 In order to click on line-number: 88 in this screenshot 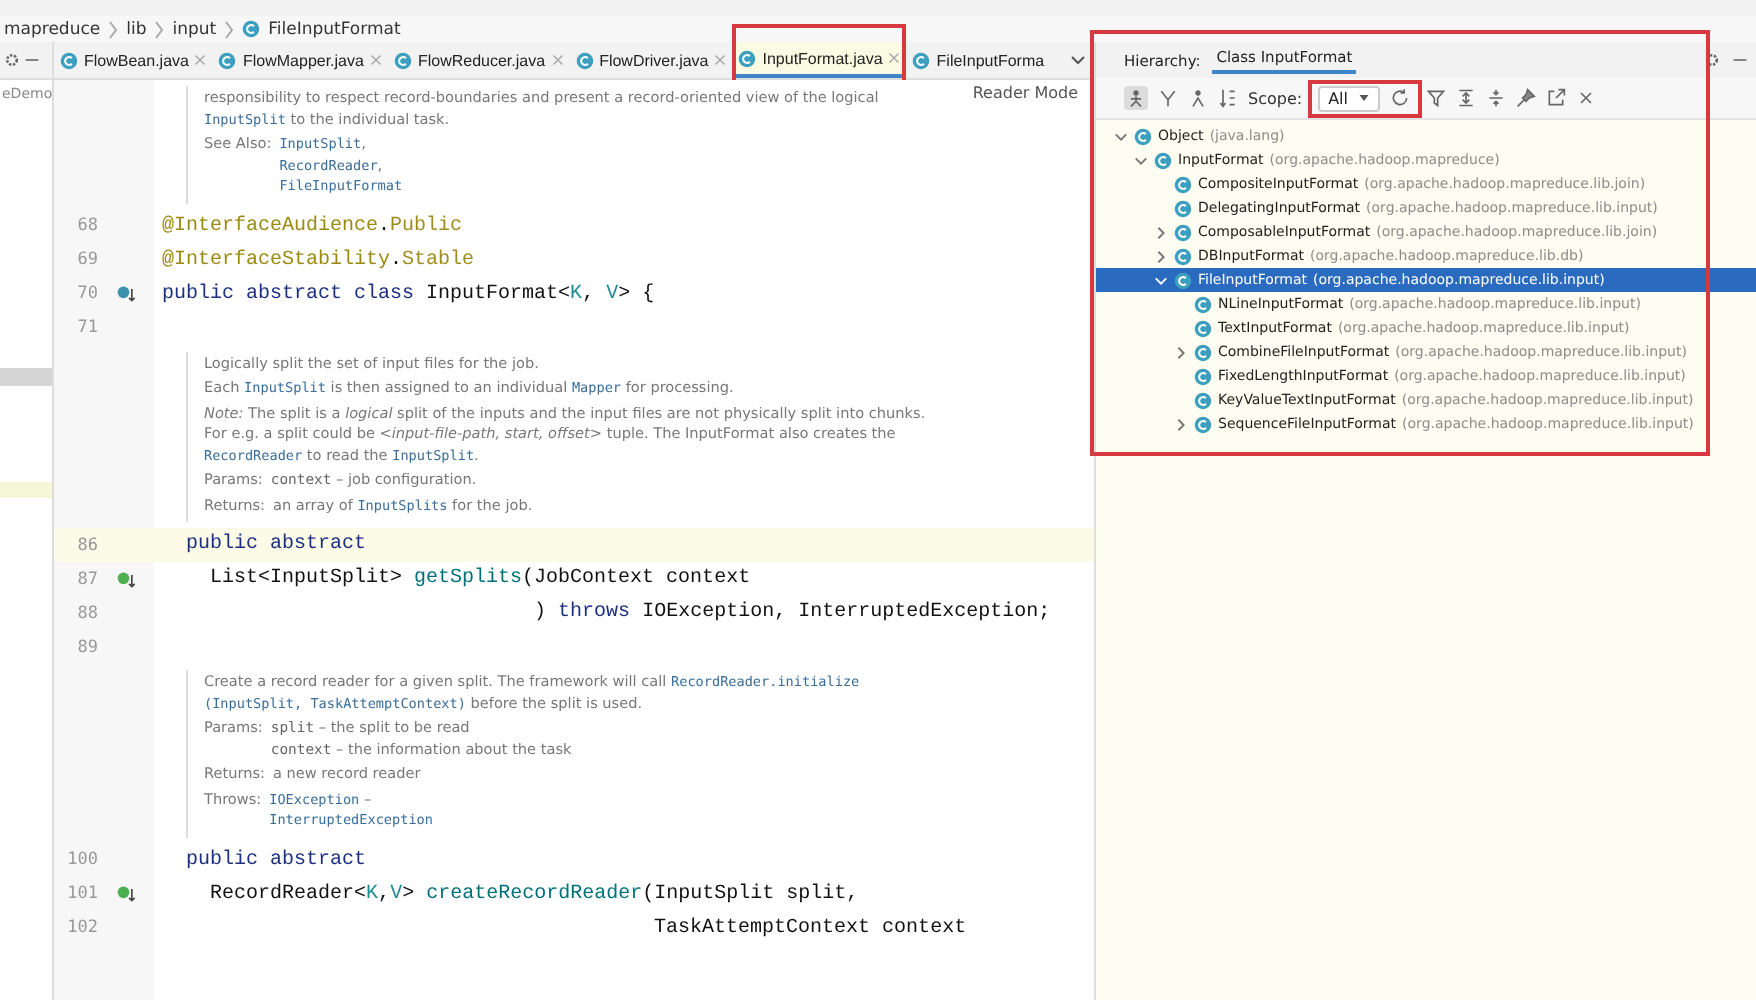, I will do `click(86, 613)`.